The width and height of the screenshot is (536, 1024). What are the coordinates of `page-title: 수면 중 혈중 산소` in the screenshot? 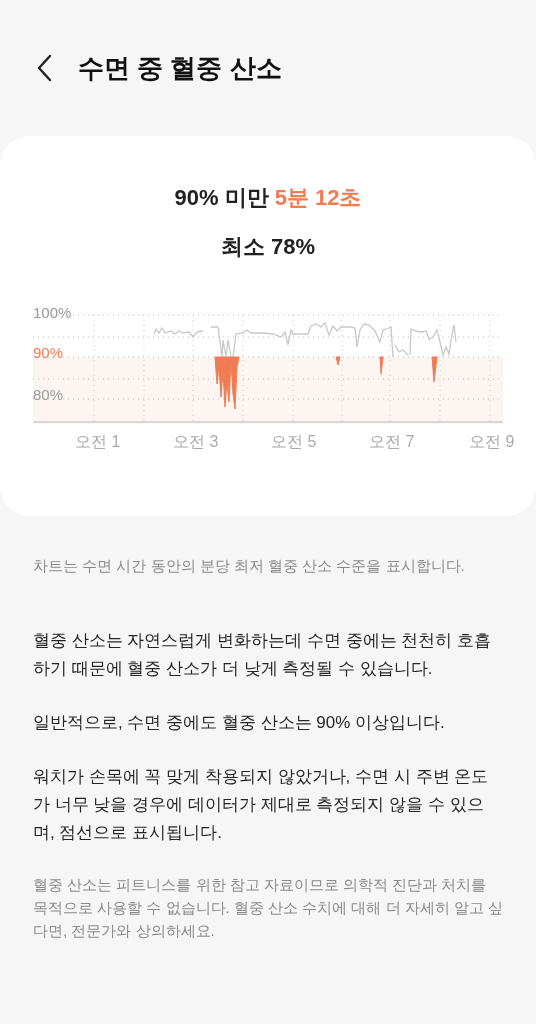 It's located at (180, 68).